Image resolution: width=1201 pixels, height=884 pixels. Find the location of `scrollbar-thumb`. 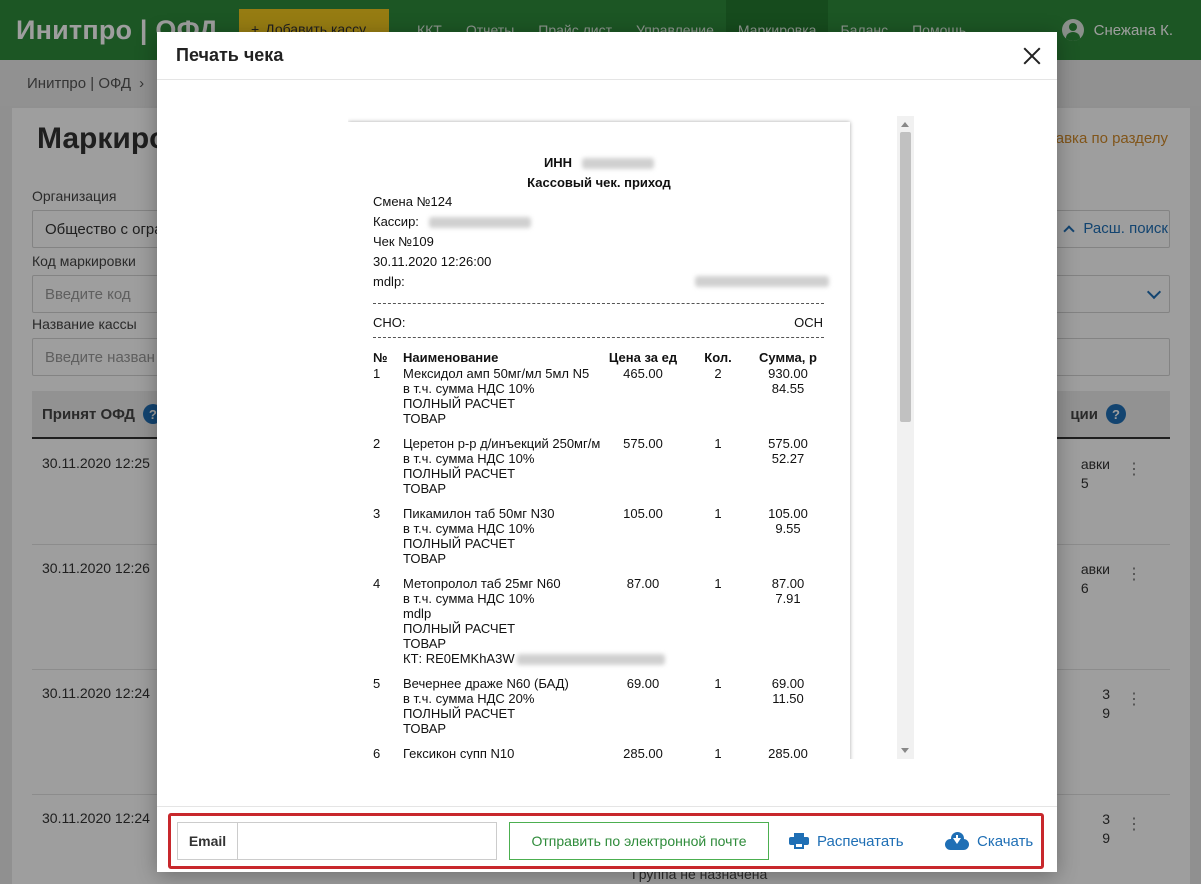

scrollbar-thumb is located at coordinates (905, 277).